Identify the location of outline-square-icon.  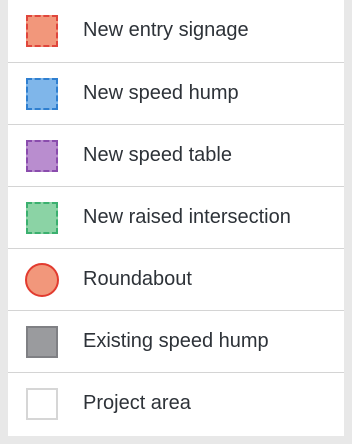
(42, 404).